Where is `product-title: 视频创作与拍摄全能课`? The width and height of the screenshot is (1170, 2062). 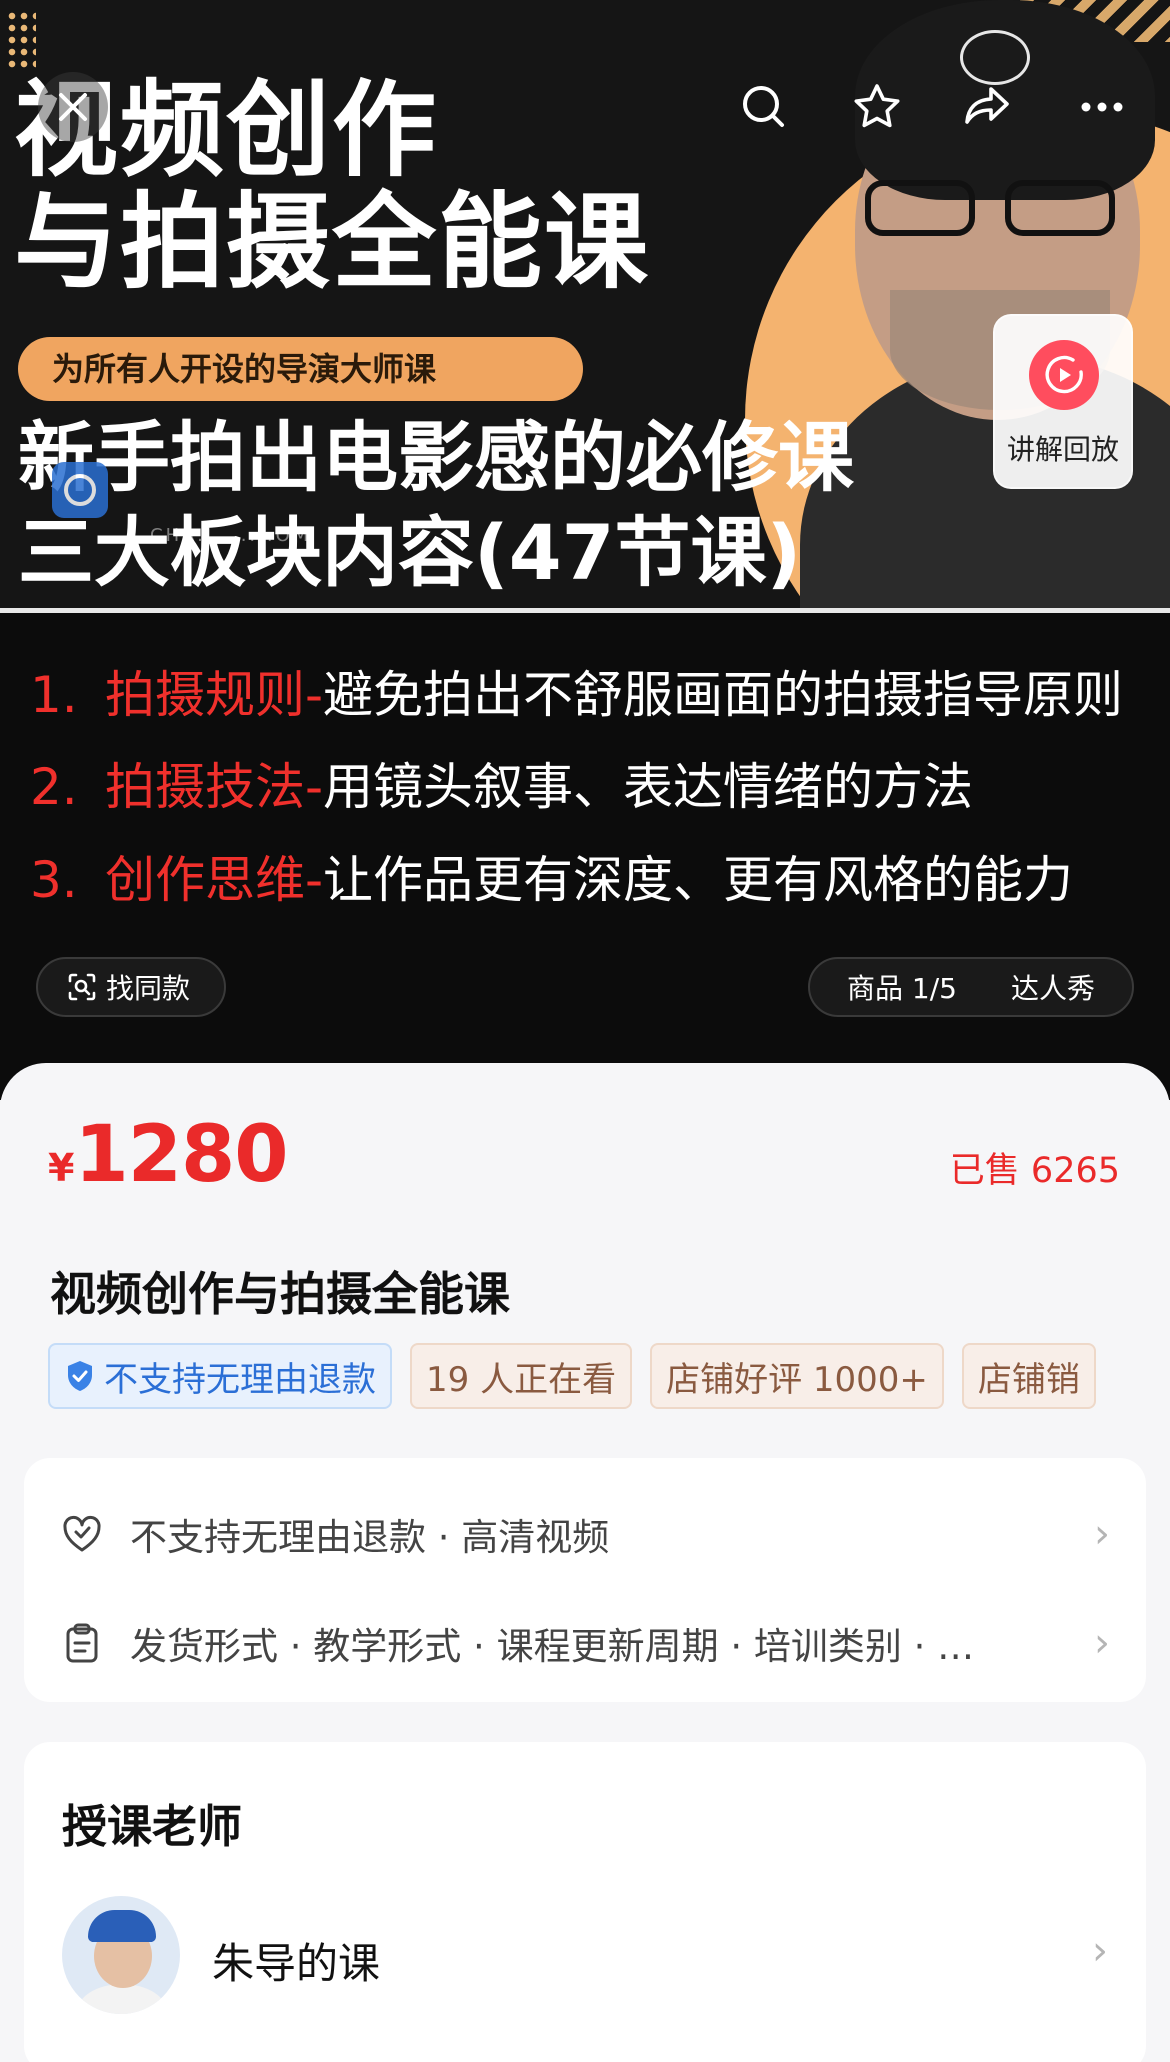
product-title: 视频创作与拍摄全能课 is located at coordinates (280, 1294).